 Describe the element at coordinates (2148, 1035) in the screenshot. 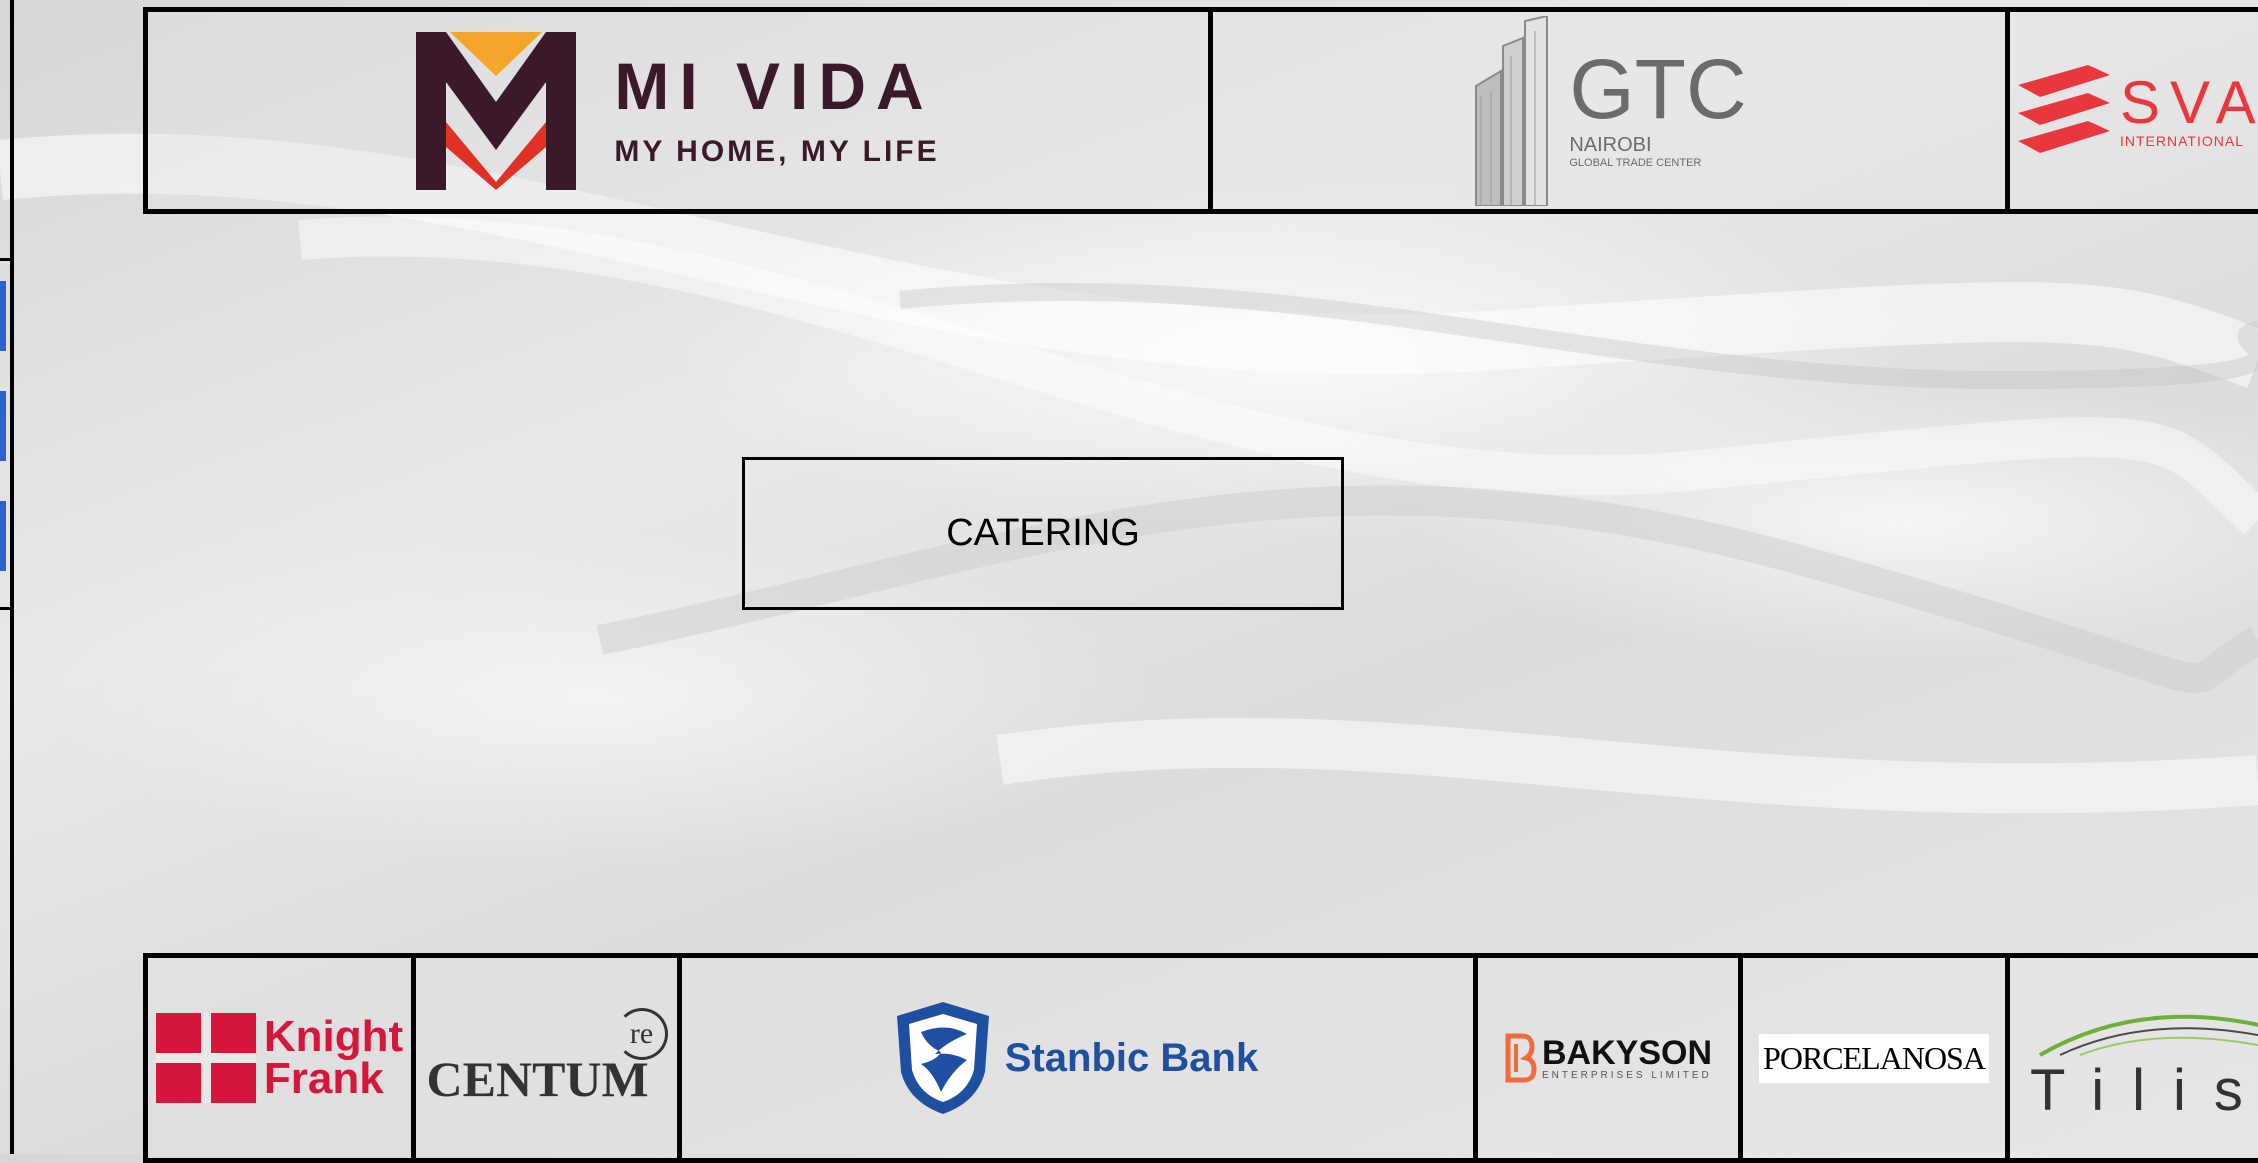

I see `tilisi-arc-icon` at that location.